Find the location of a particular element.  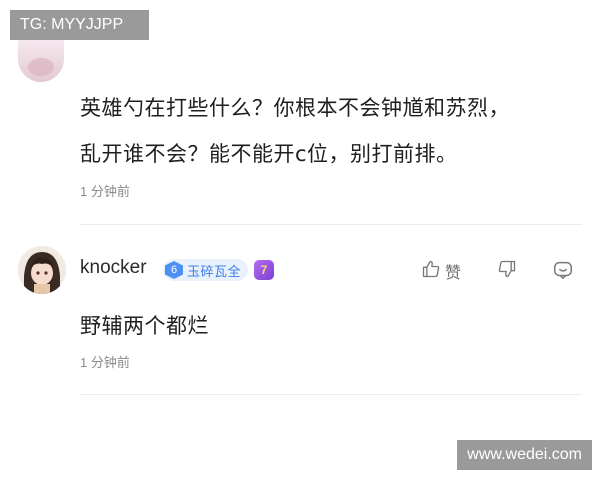

username: knocker is located at coordinates (113, 268).